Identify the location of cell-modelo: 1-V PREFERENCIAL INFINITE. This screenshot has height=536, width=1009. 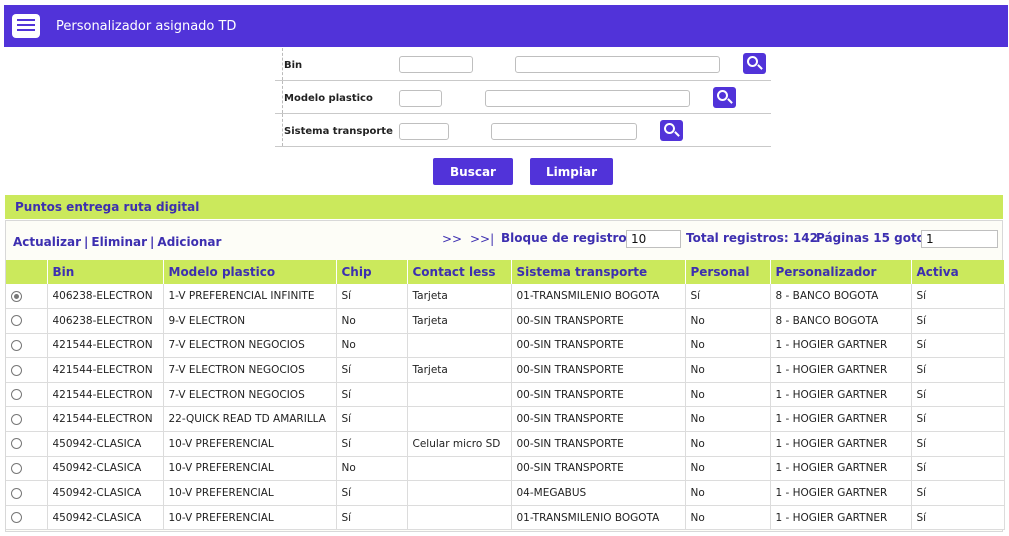
(250, 297).